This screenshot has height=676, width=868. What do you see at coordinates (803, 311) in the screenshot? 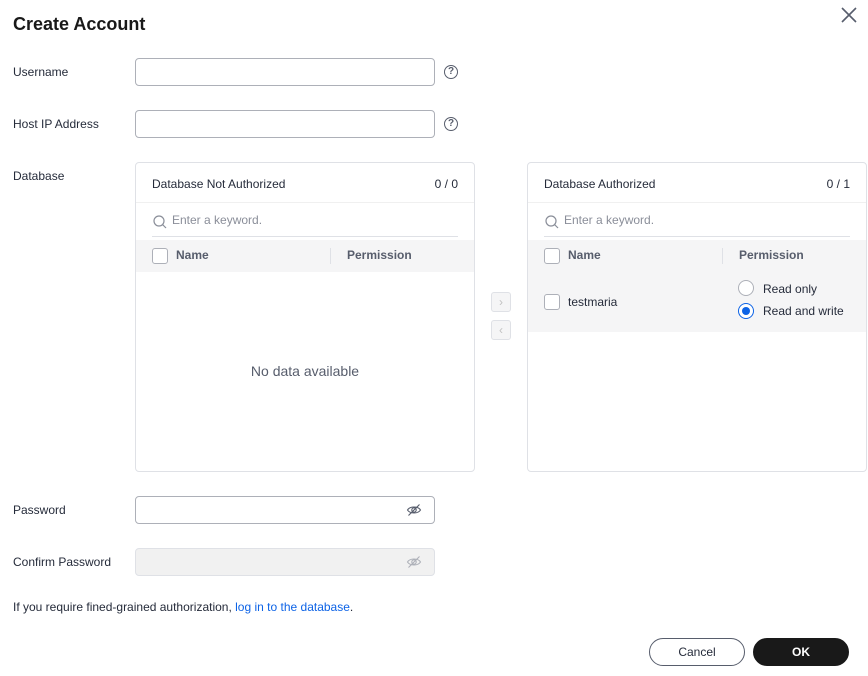
I see `read-write-label: Read and write` at bounding box center [803, 311].